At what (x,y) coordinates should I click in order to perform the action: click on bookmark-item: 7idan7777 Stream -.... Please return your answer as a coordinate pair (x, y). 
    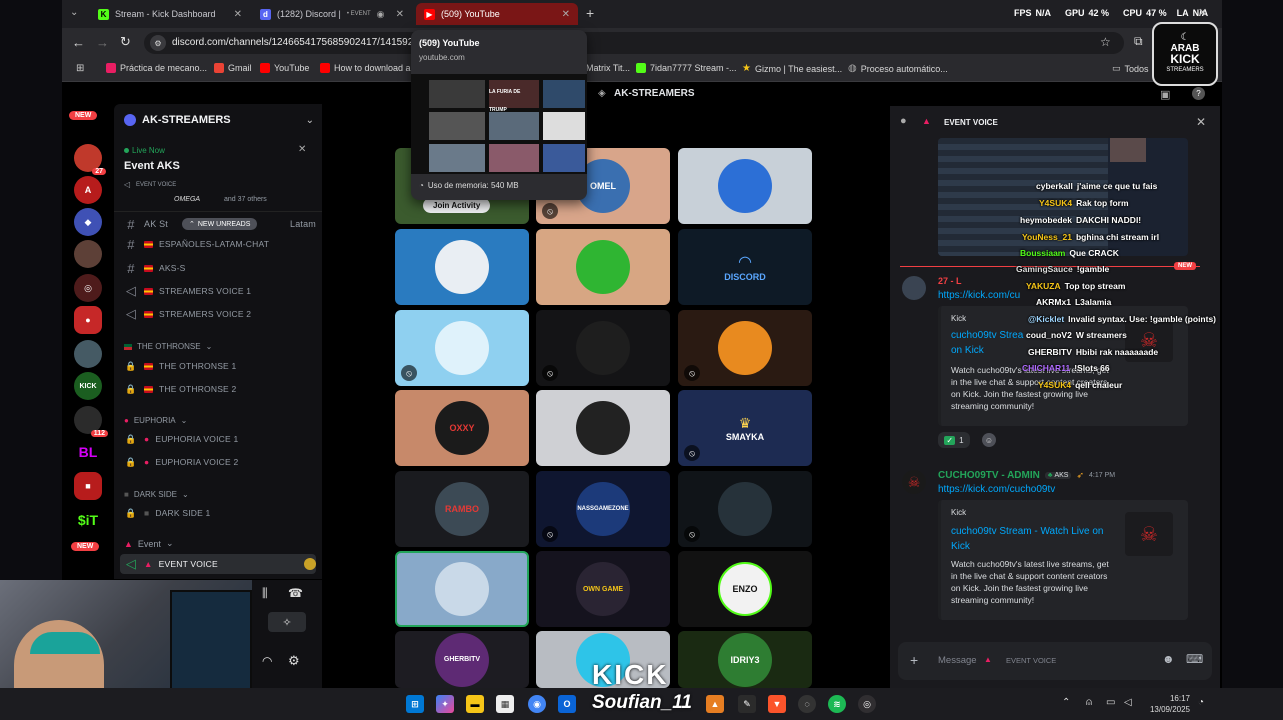
    Looking at the image, I should click on (686, 68).